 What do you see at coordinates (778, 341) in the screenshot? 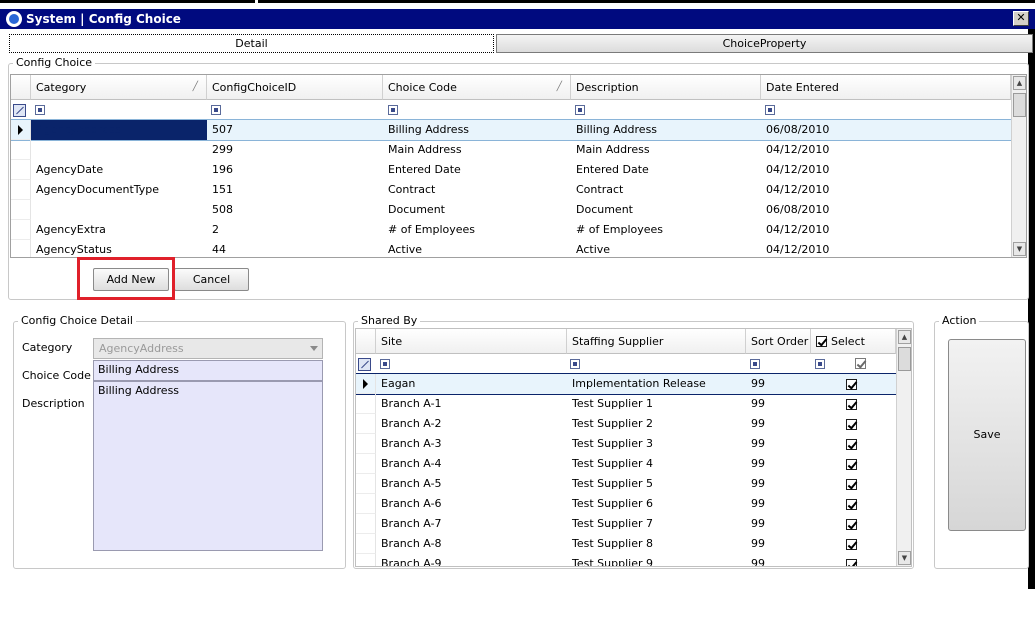
I see `column-header-sort-order: Sort Order` at bounding box center [778, 341].